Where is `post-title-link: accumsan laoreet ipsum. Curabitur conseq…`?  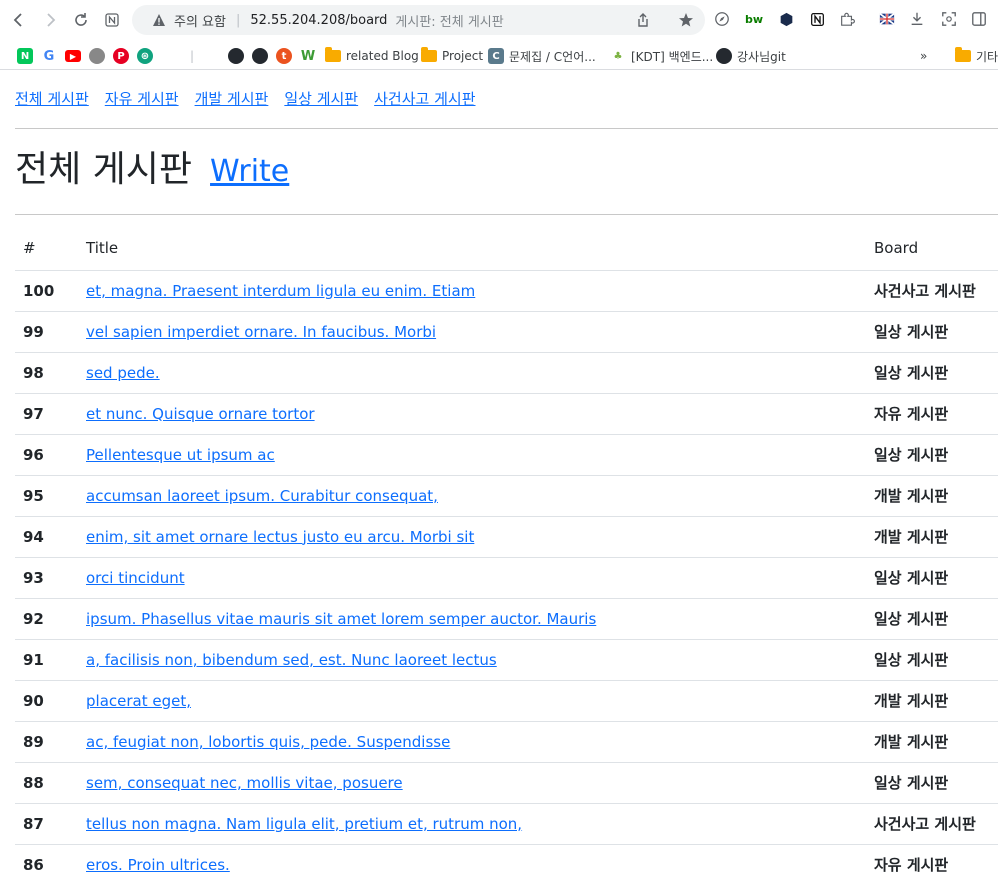 post-title-link: accumsan laoreet ipsum. Curabitur conseq… is located at coordinates (262, 496).